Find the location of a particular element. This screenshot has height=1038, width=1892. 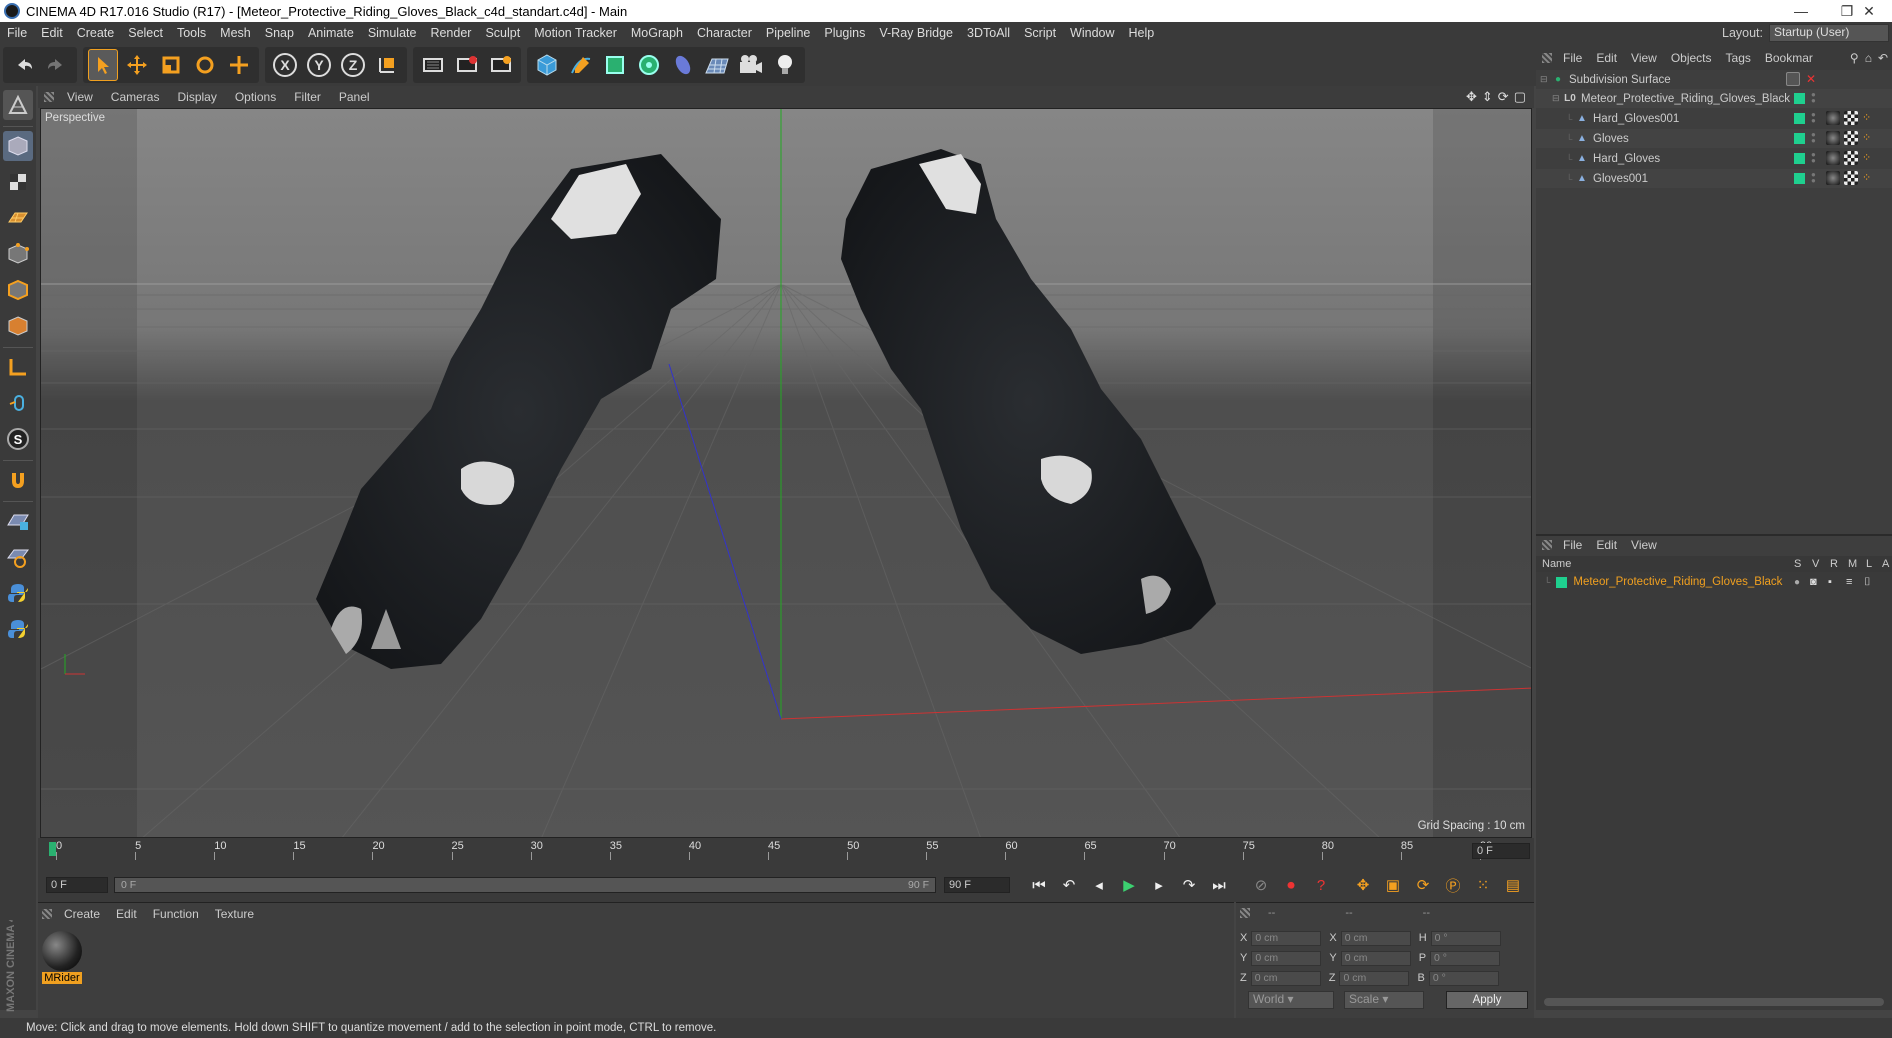

menu-file: File is located at coordinates (17, 33).